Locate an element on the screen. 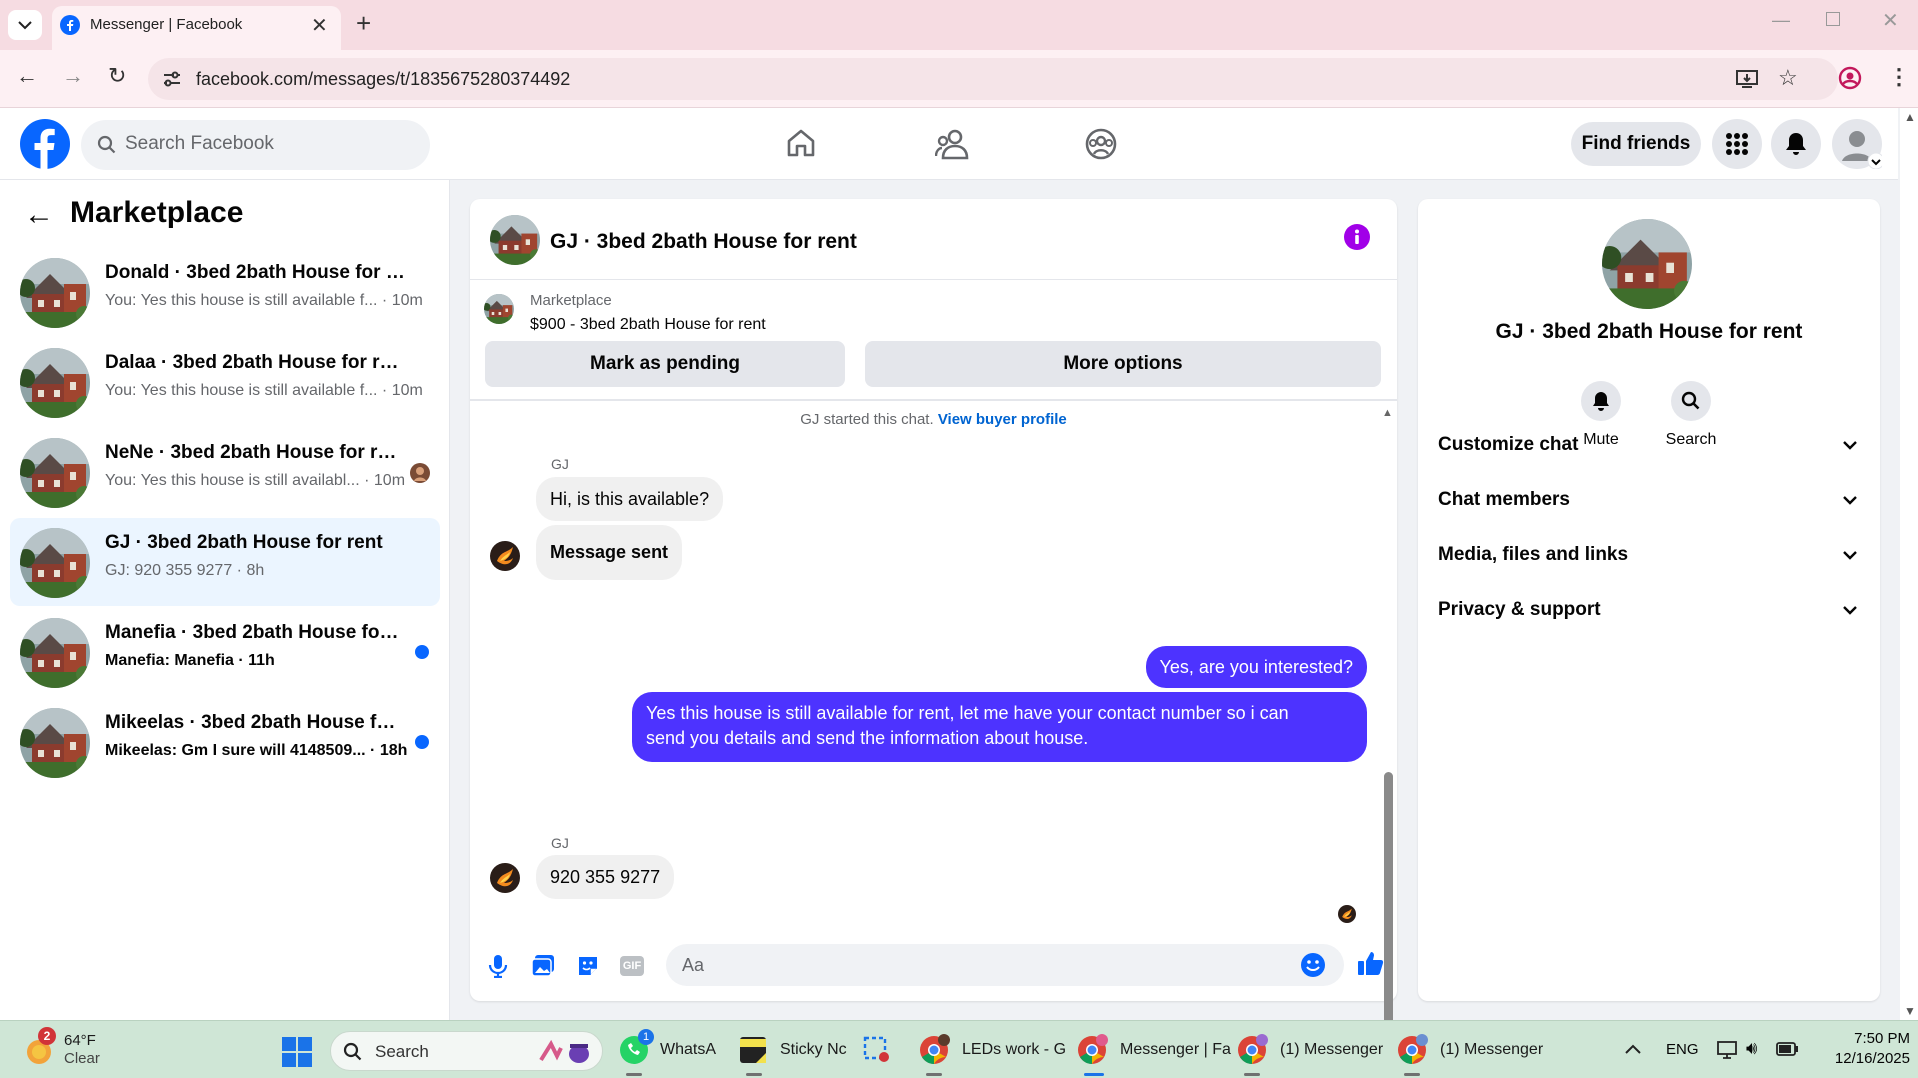  taskbar-app-chrome-messenger-3: (1) Messenger is located at coordinates (1469, 1049).